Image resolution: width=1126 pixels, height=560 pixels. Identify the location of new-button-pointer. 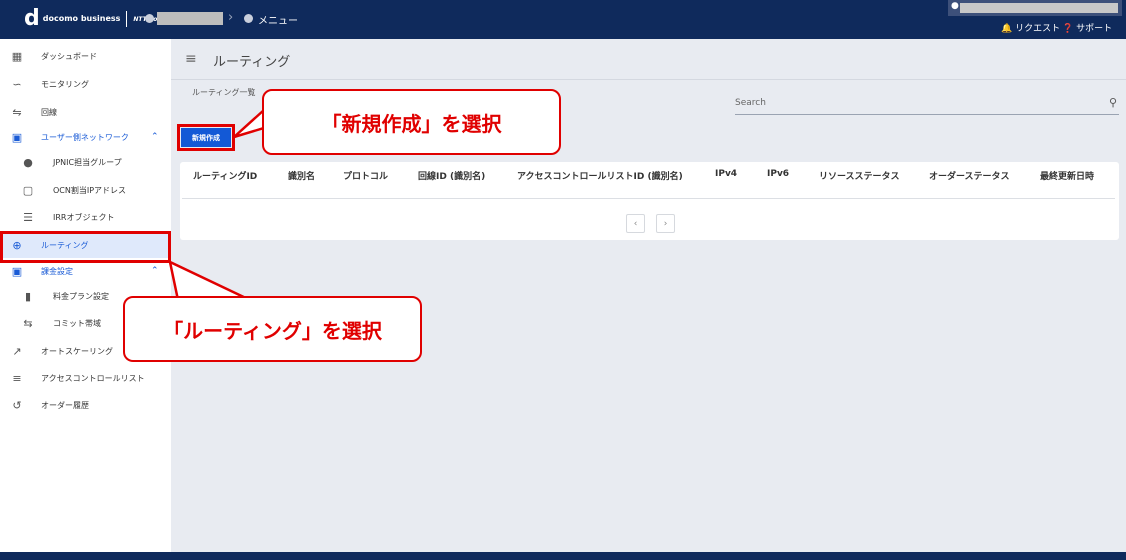
(249, 123).